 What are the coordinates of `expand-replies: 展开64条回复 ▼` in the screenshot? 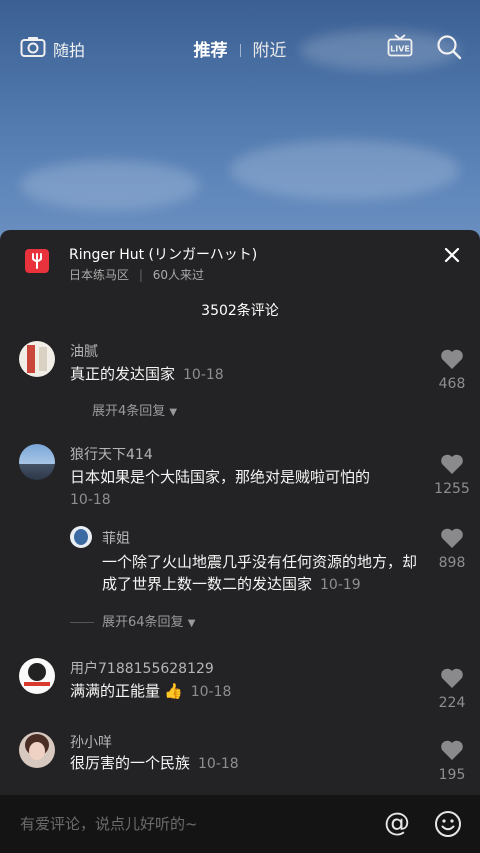 It's located at (132, 620).